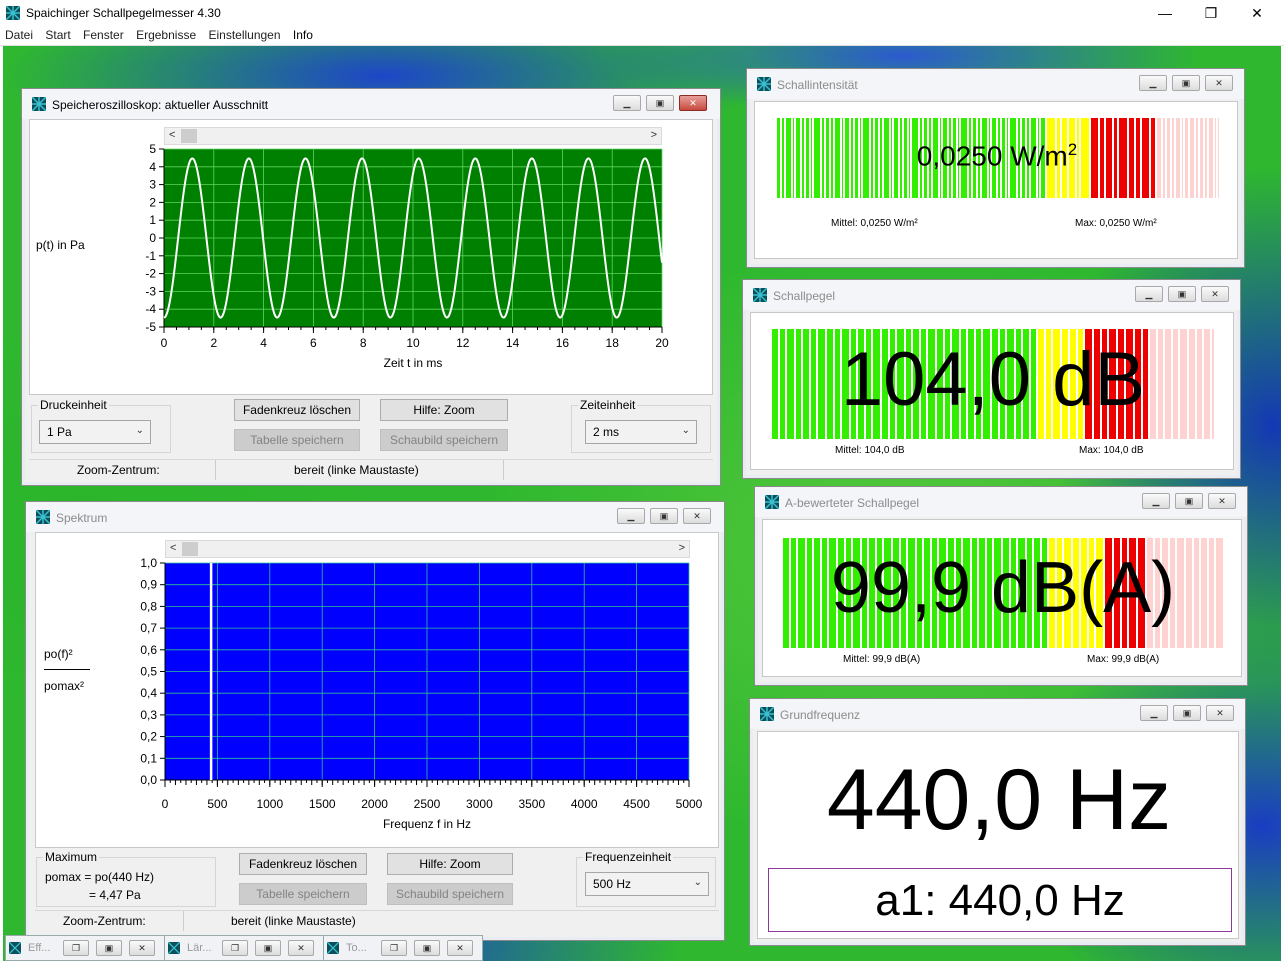 This screenshot has height=964, width=1284. Describe the element at coordinates (584, 804) in the screenshot. I see `x-tick-label: 4000` at that location.